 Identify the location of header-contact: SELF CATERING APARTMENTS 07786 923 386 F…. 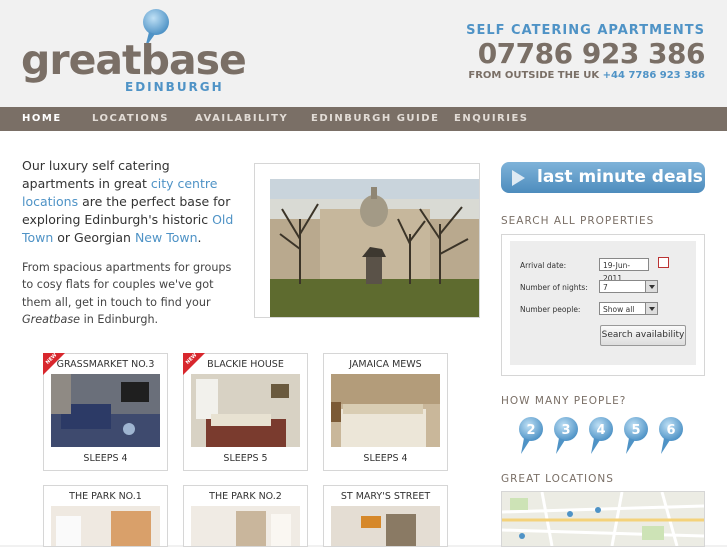
(585, 52).